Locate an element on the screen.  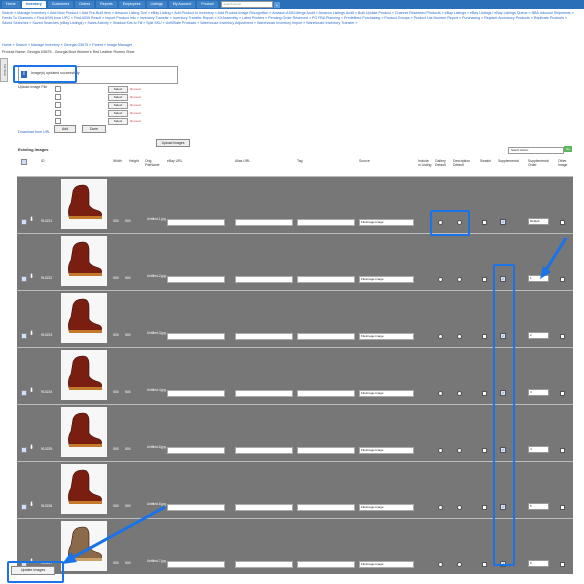
arrowhead-order is located at coordinates (545, 272).